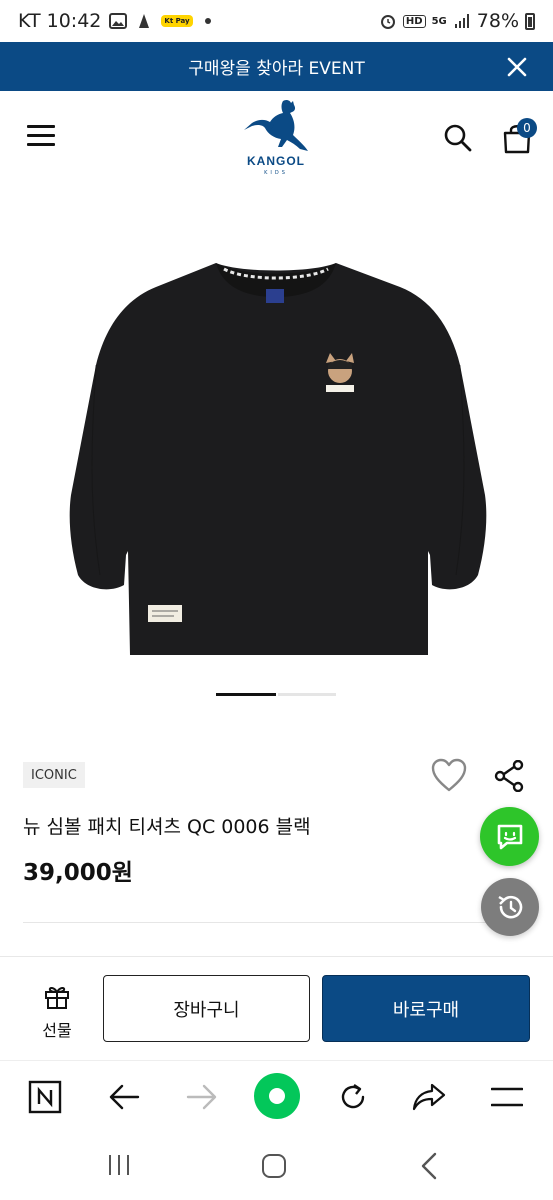  I want to click on menu-lines-icon, so click(507, 1097).